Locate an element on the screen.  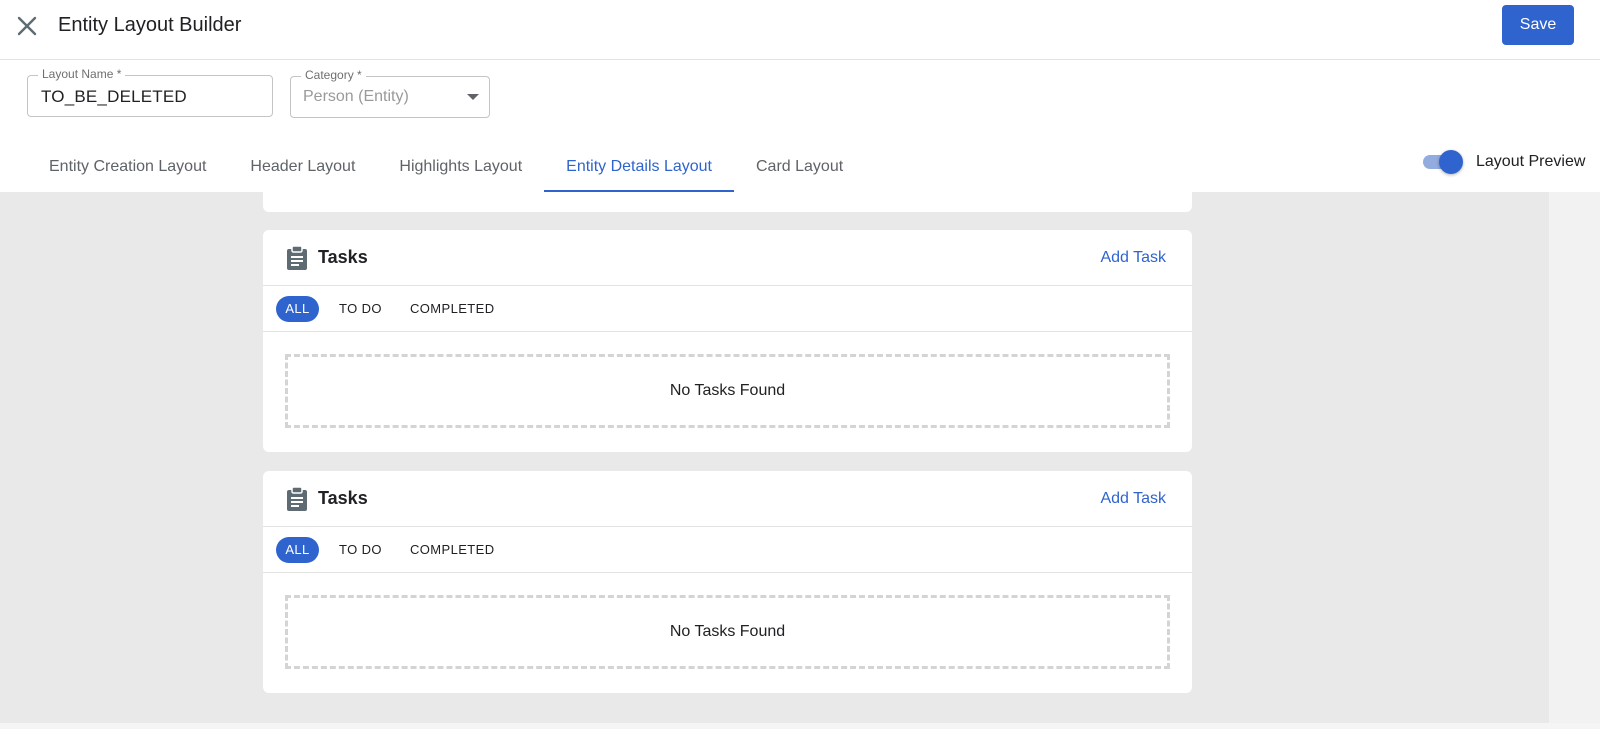
layout-name-field: Layout Name * TO_BE_DELETED is located at coordinates (150, 92).